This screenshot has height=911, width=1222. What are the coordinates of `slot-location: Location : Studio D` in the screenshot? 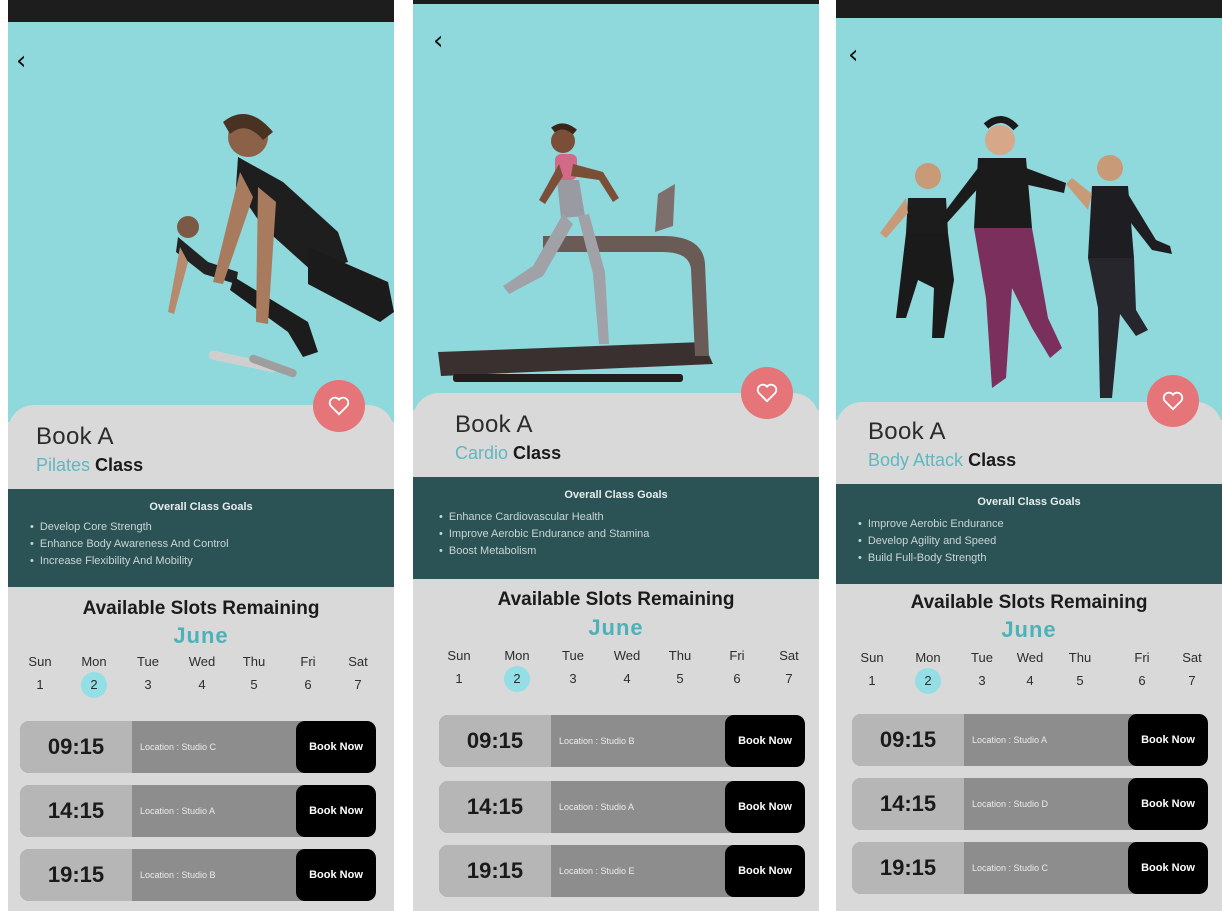 It's located at (1010, 804).